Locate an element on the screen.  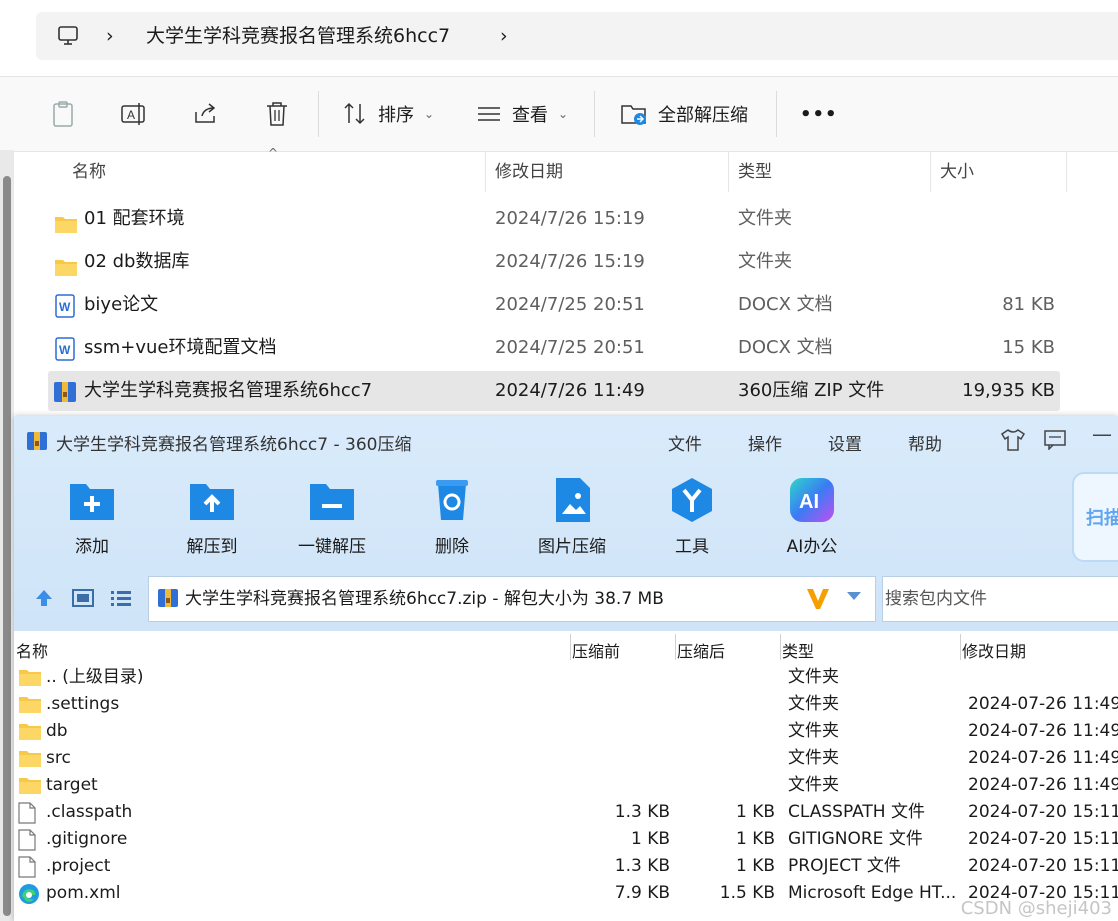
archive-entry-name: .settings is located at coordinates (83, 704).